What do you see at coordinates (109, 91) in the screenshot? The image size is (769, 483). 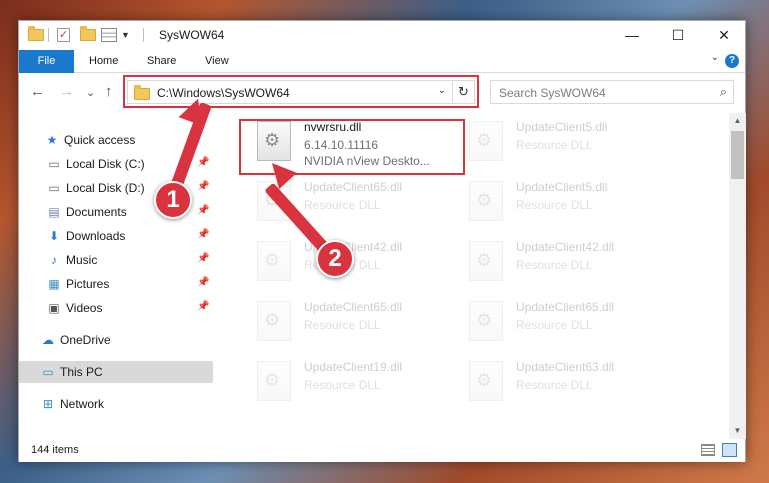 I see `up-button: ↑` at bounding box center [109, 91].